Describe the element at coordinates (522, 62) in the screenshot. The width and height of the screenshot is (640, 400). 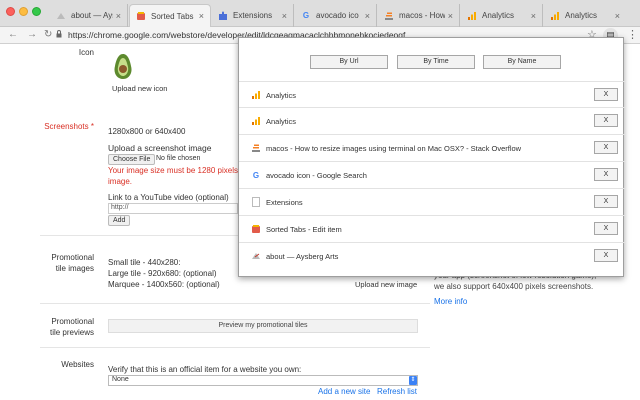
I see `sort-by-name-button: By Name` at that location.